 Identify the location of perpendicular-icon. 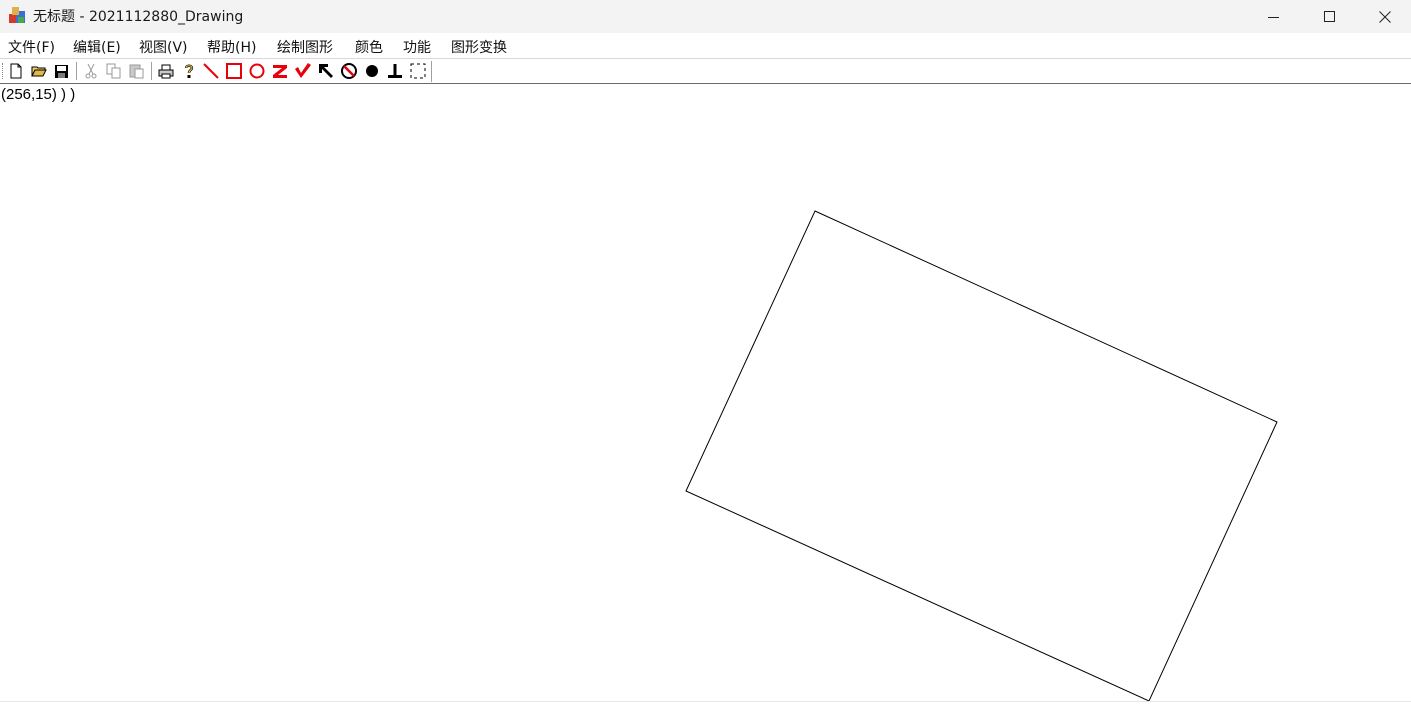
(395, 71).